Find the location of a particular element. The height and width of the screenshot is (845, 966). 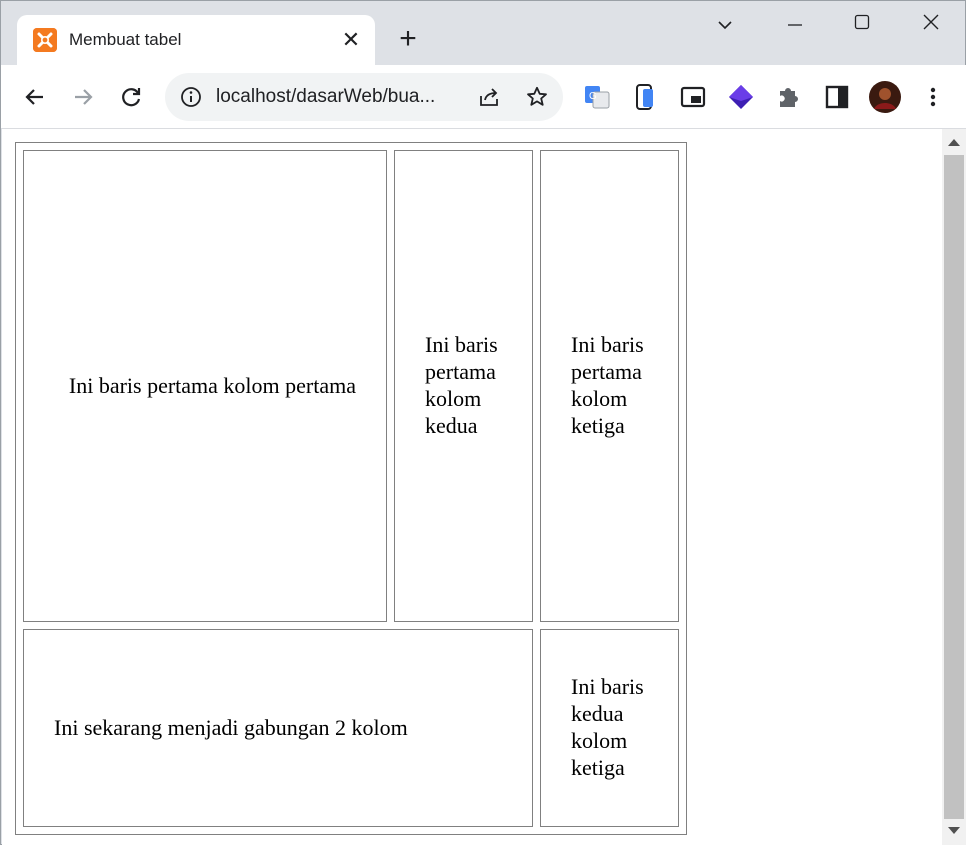

picture-in-picture-icon is located at coordinates (693, 97).